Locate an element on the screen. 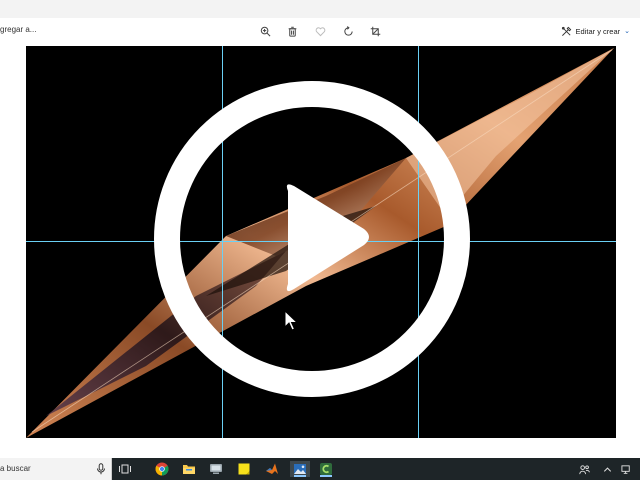 The height and width of the screenshot is (480, 640). zoom-in-icon is located at coordinates (265, 31).